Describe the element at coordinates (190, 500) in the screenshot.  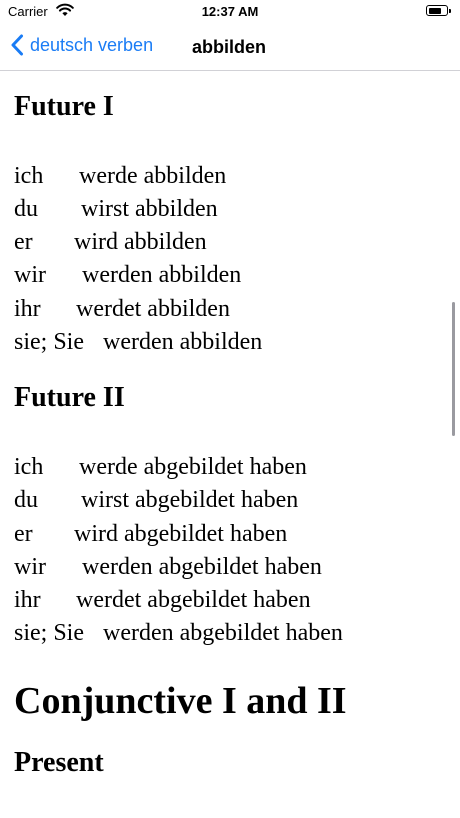
I see `verb-form: wirst abgebildet haben` at that location.